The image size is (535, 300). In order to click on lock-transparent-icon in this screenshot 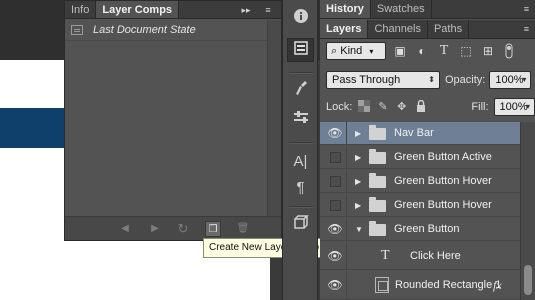, I will do `click(364, 107)`.